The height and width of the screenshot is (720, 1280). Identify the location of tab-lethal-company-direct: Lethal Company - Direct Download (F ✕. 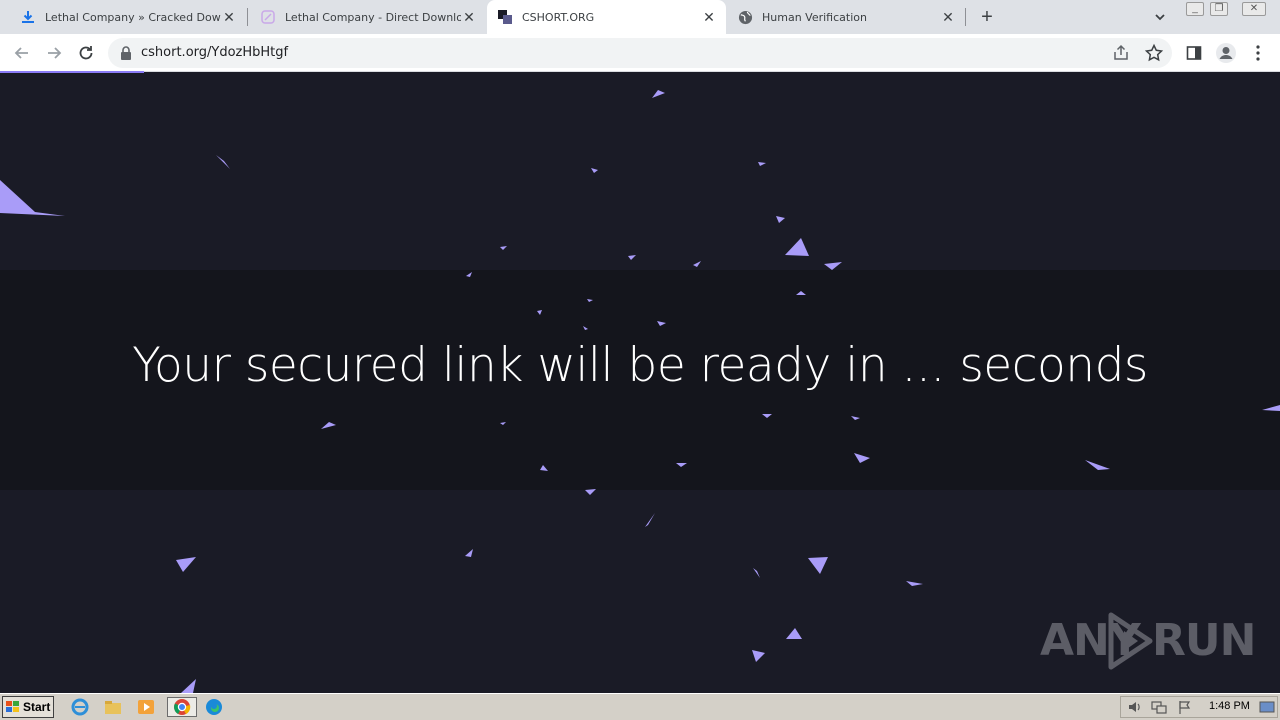
(367, 17).